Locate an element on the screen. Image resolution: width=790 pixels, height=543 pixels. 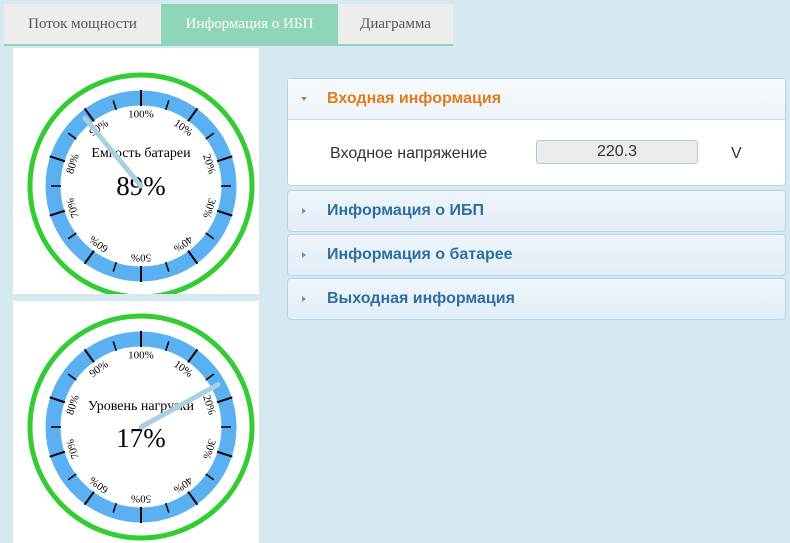
accordion-header-battery-info: Информация о батарее is located at coordinates (536, 255).